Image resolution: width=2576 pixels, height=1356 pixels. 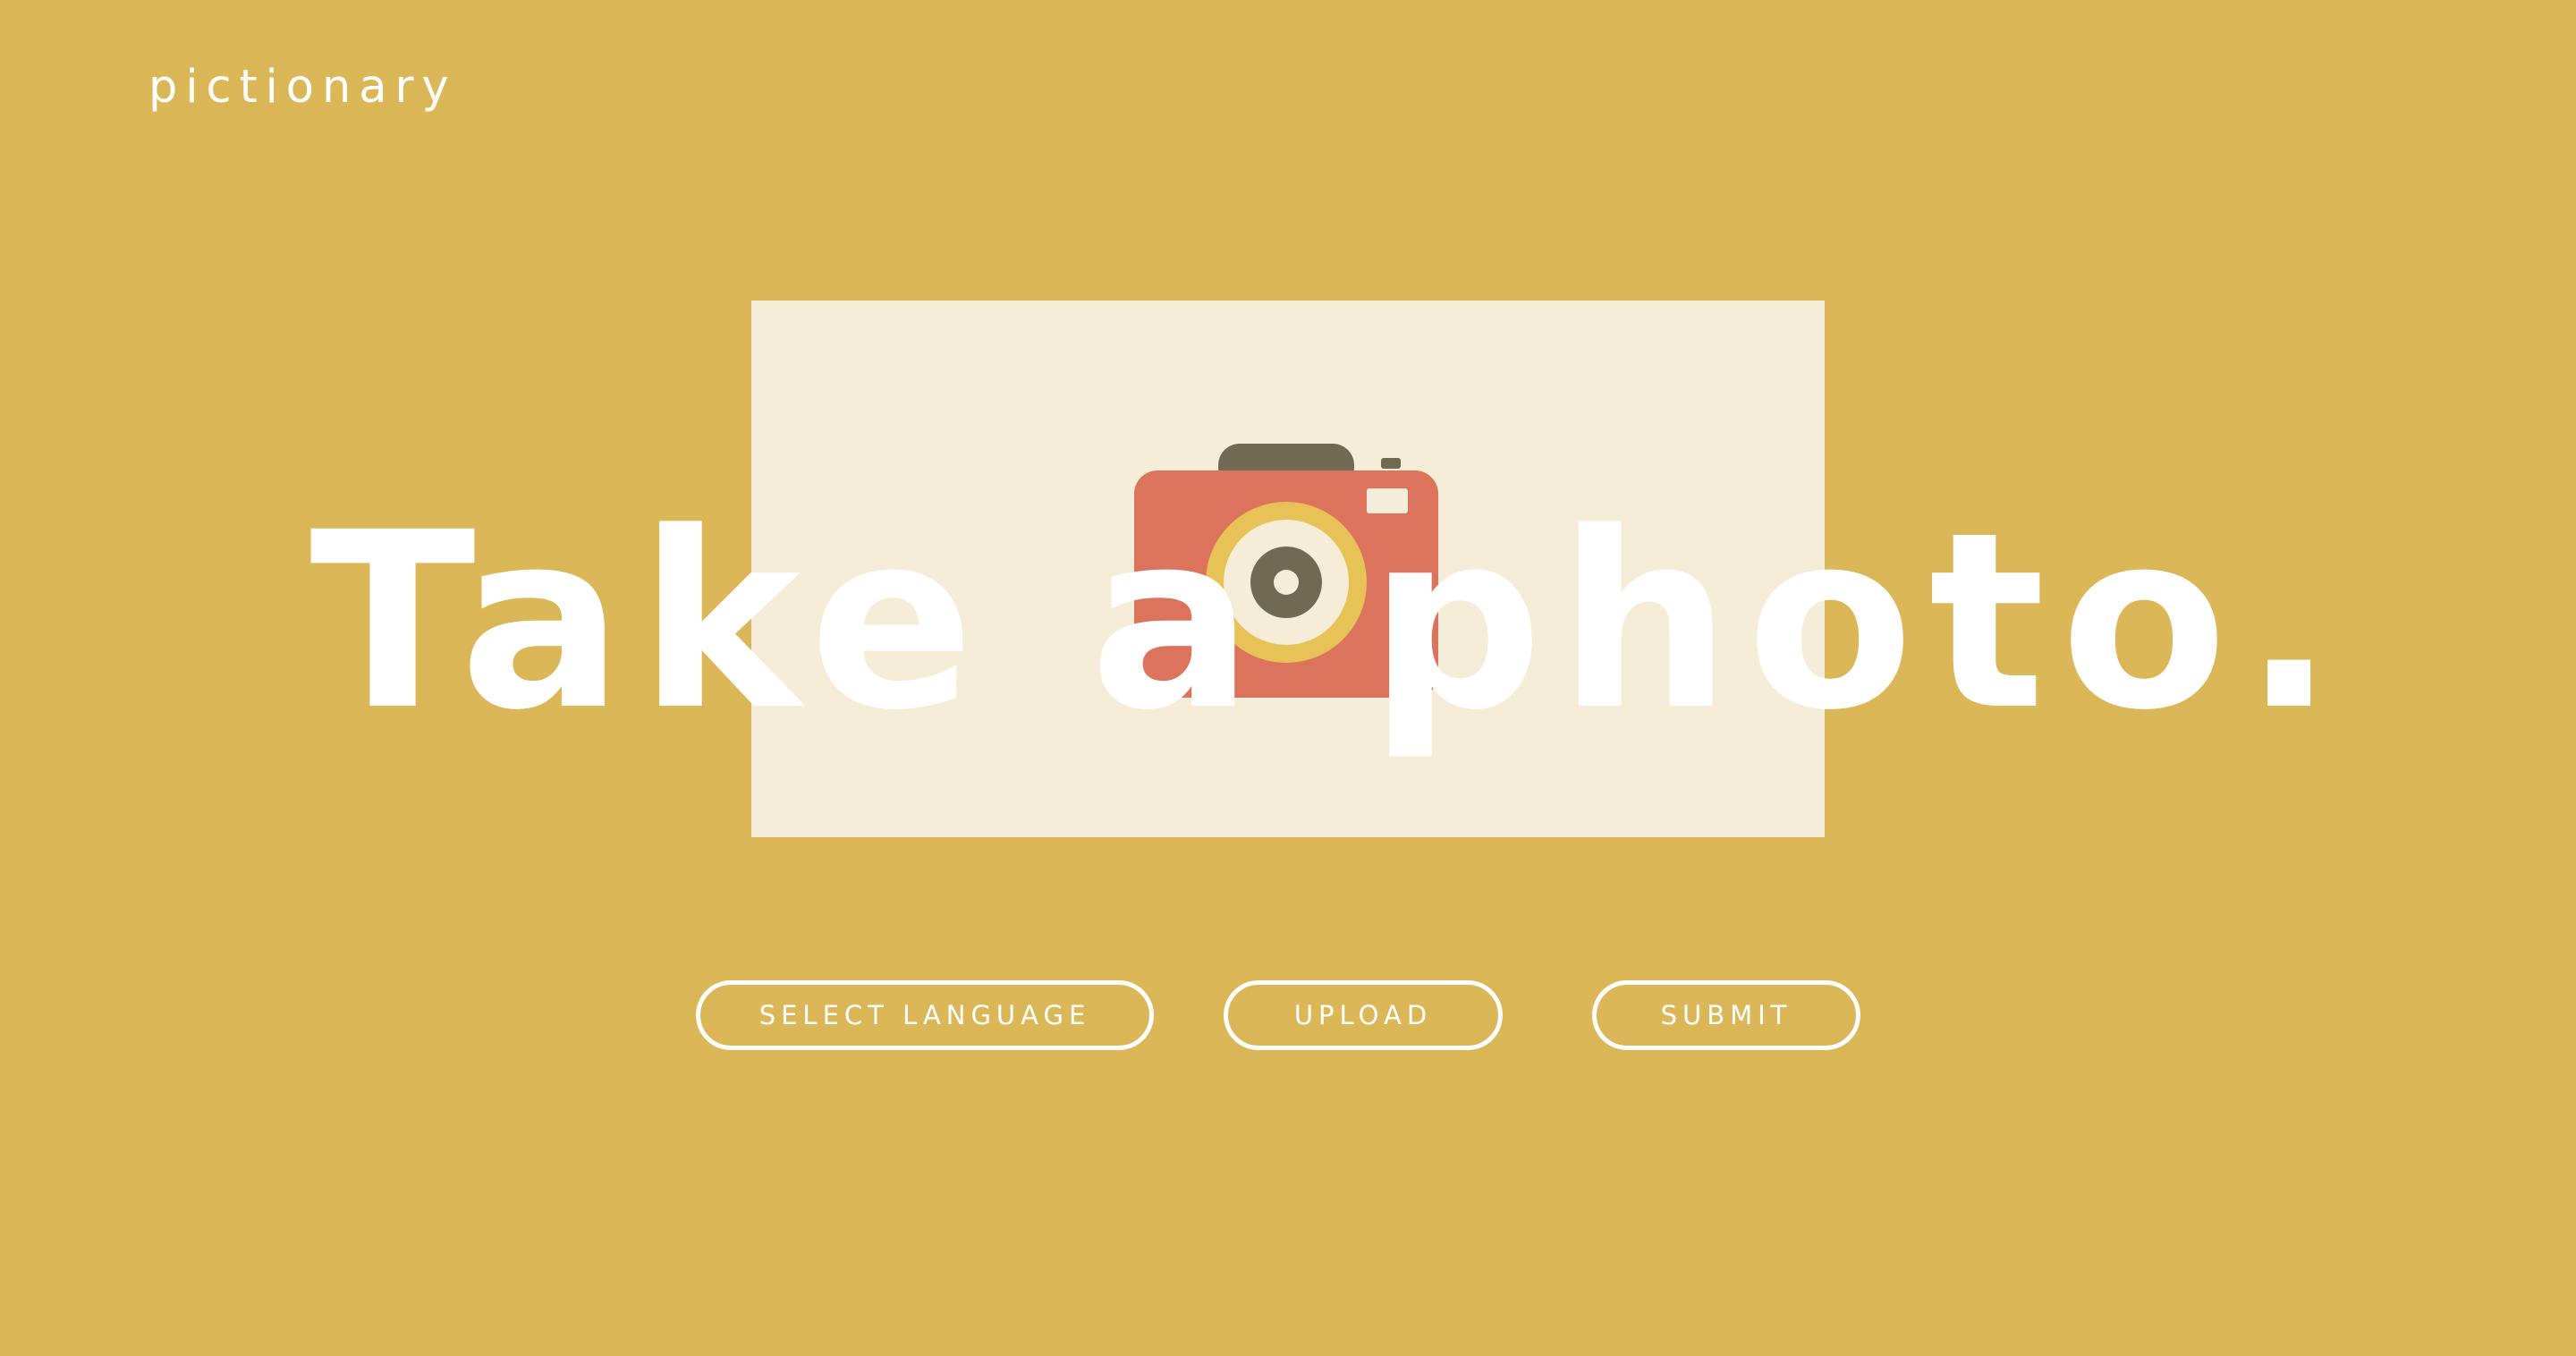 I want to click on logo: pictionary, so click(x=302, y=87).